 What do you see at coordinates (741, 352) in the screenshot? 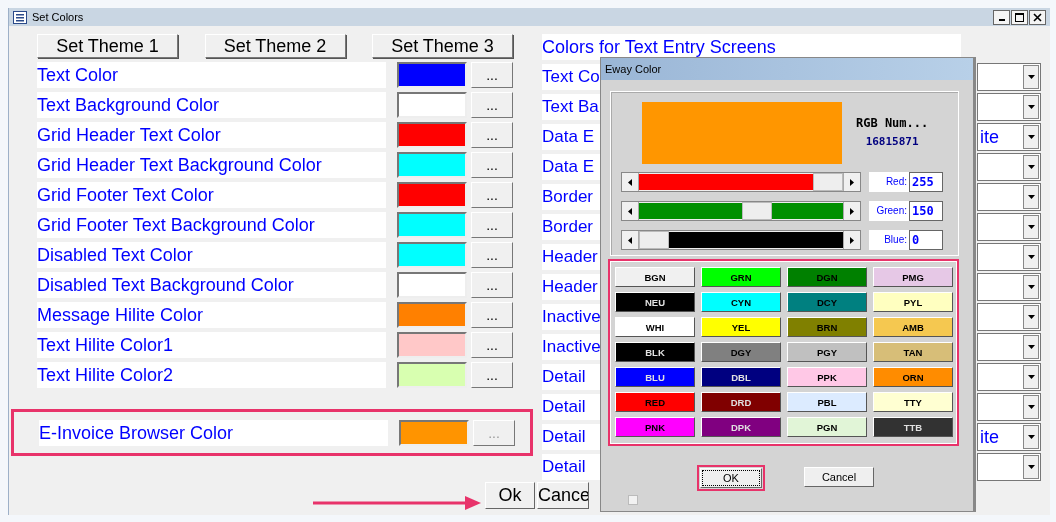
I see `palette-color-button: DGY` at bounding box center [741, 352].